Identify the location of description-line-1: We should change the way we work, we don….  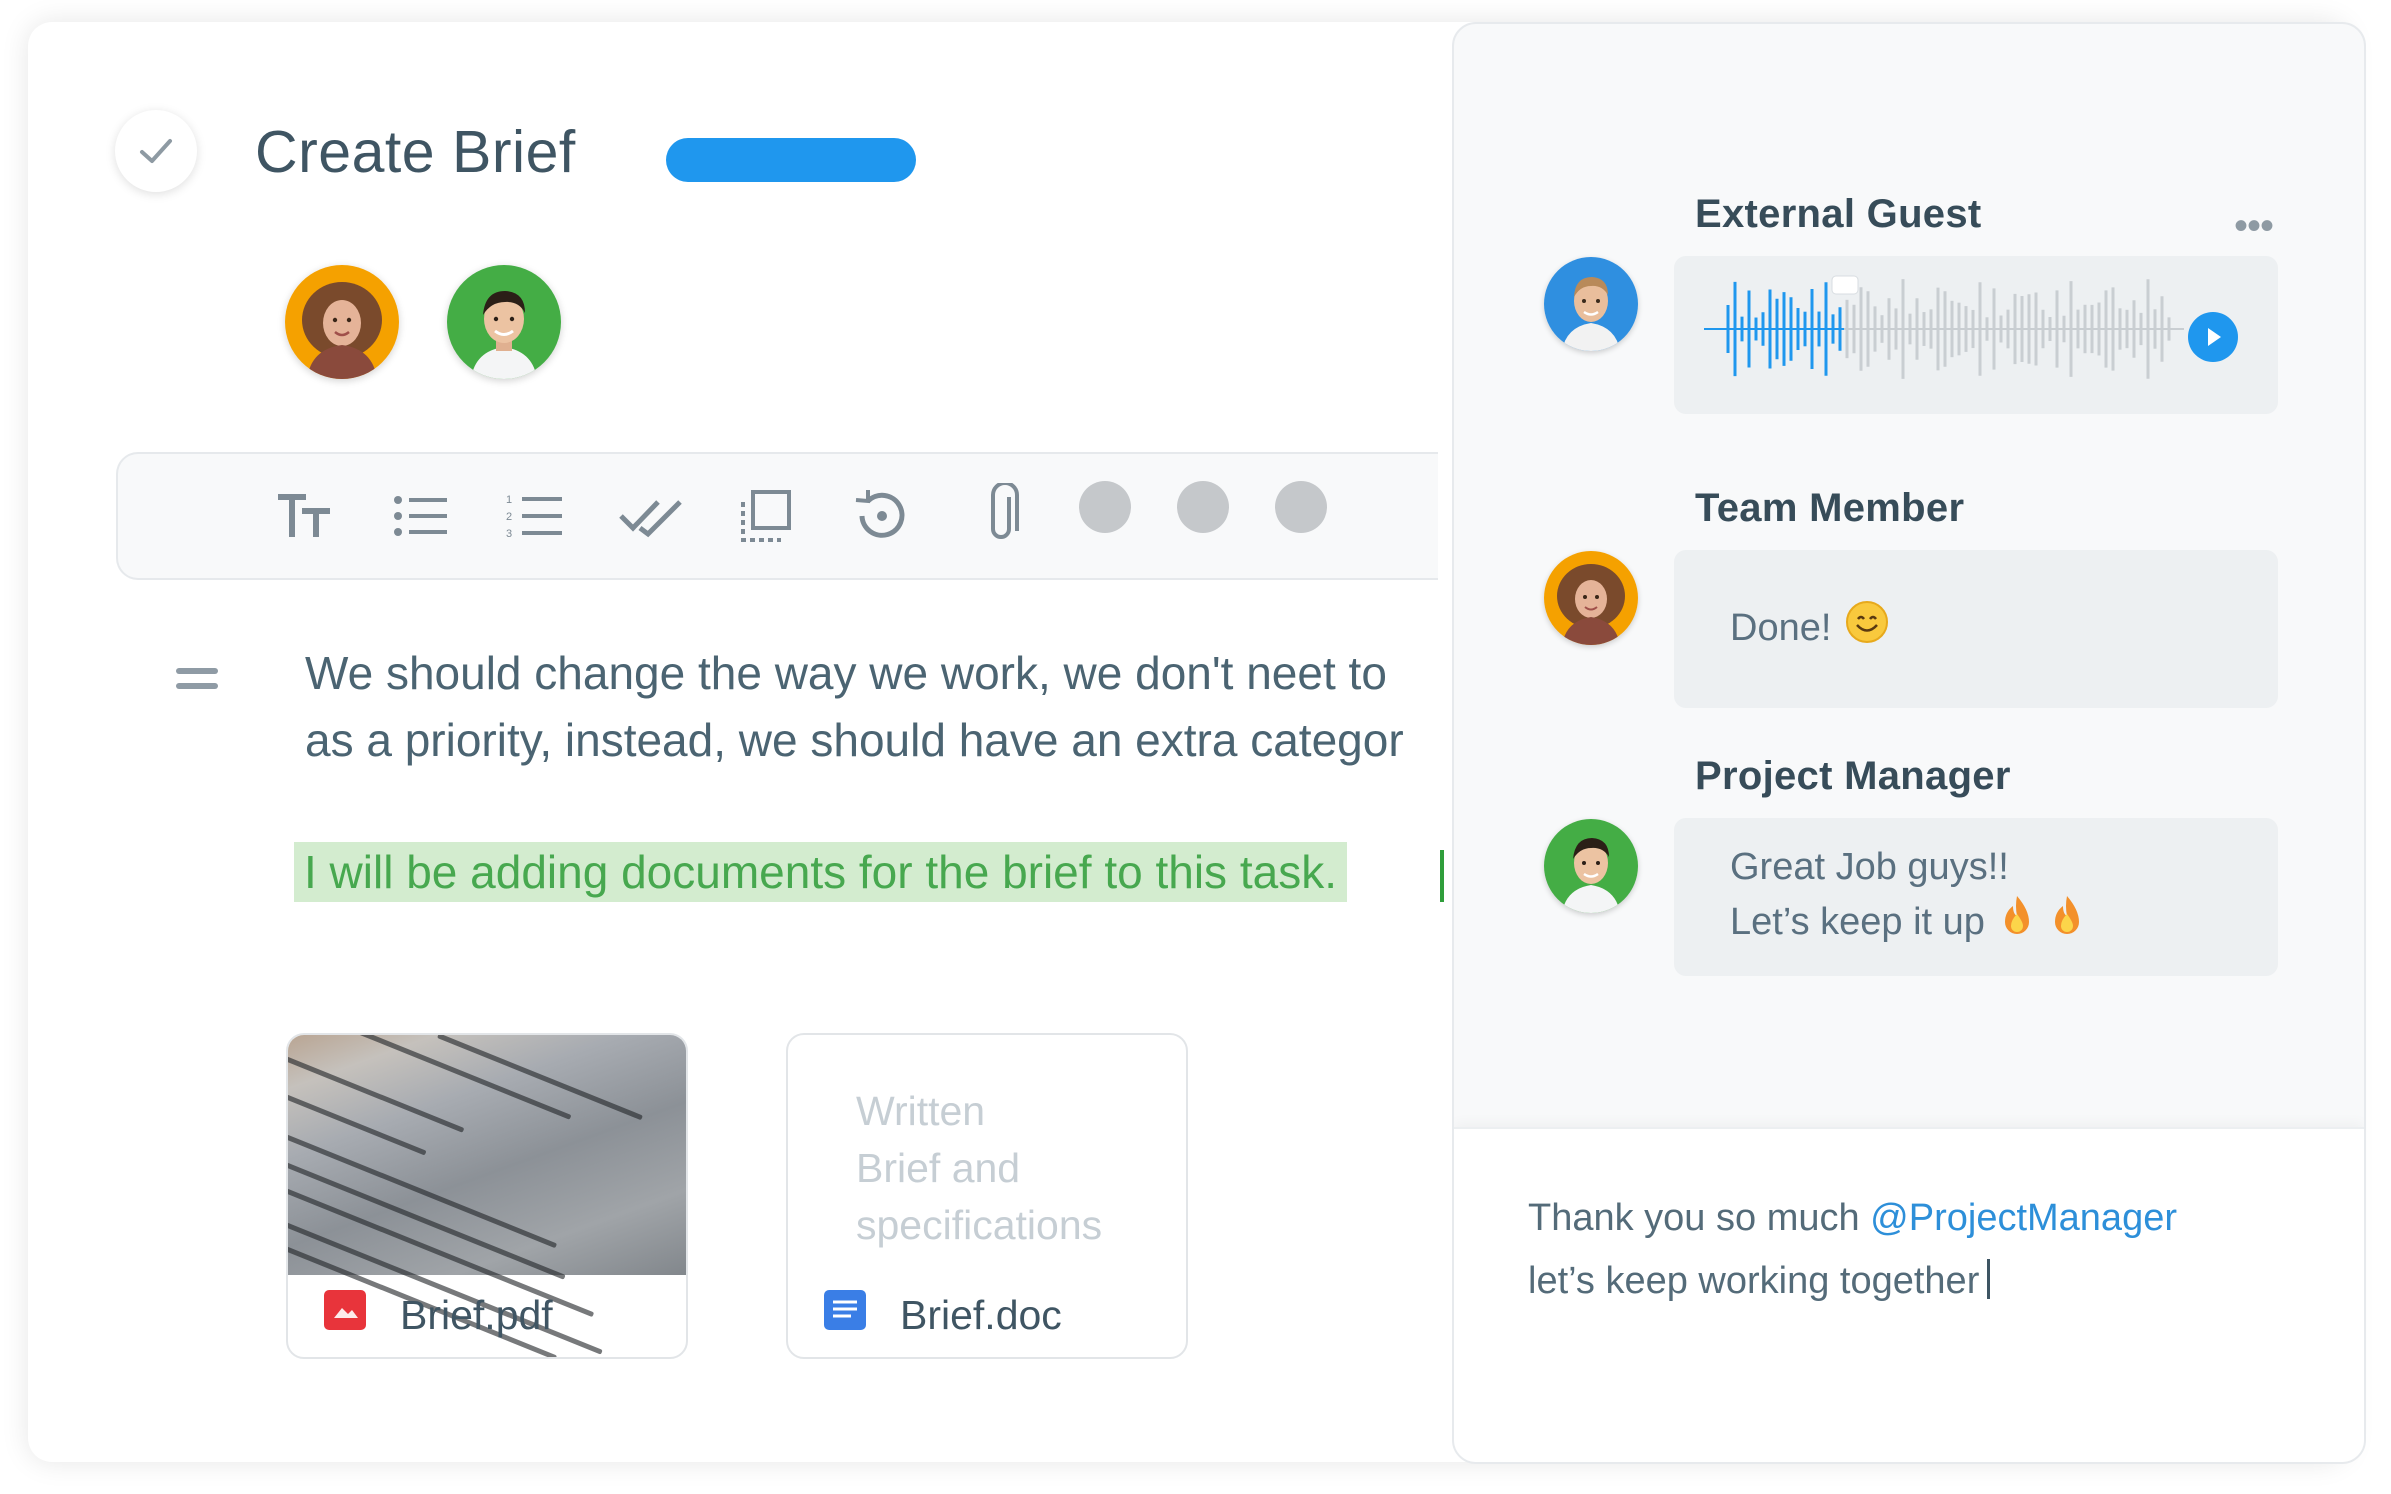
(846, 673).